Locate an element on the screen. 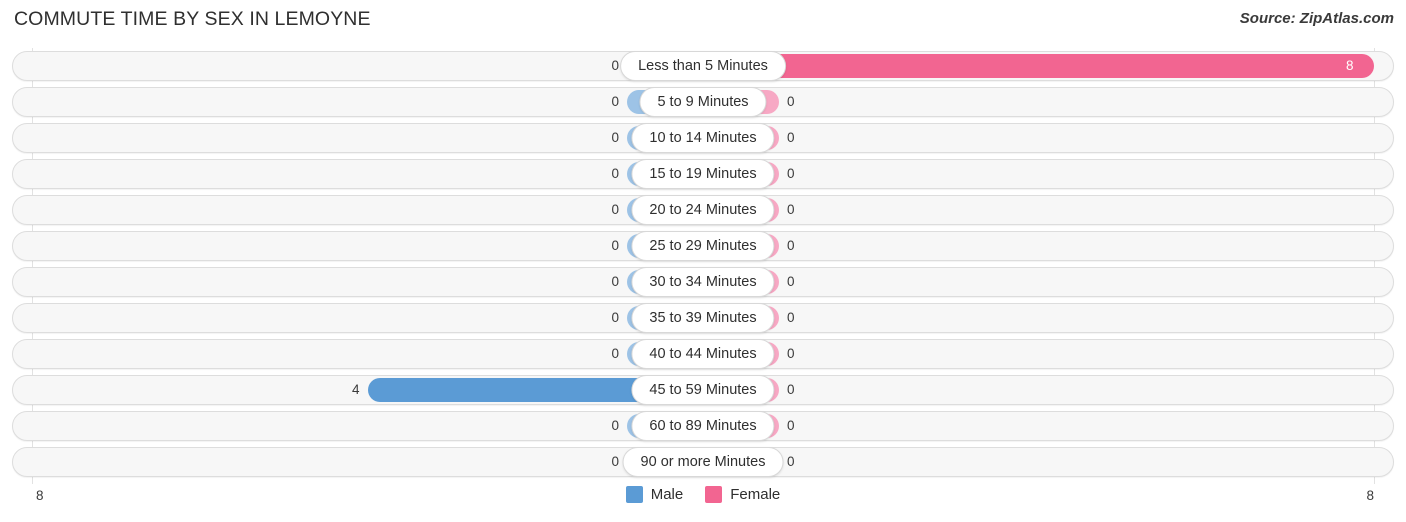 The height and width of the screenshot is (522, 1406). chart-legend: Male Female is located at coordinates (703, 494).